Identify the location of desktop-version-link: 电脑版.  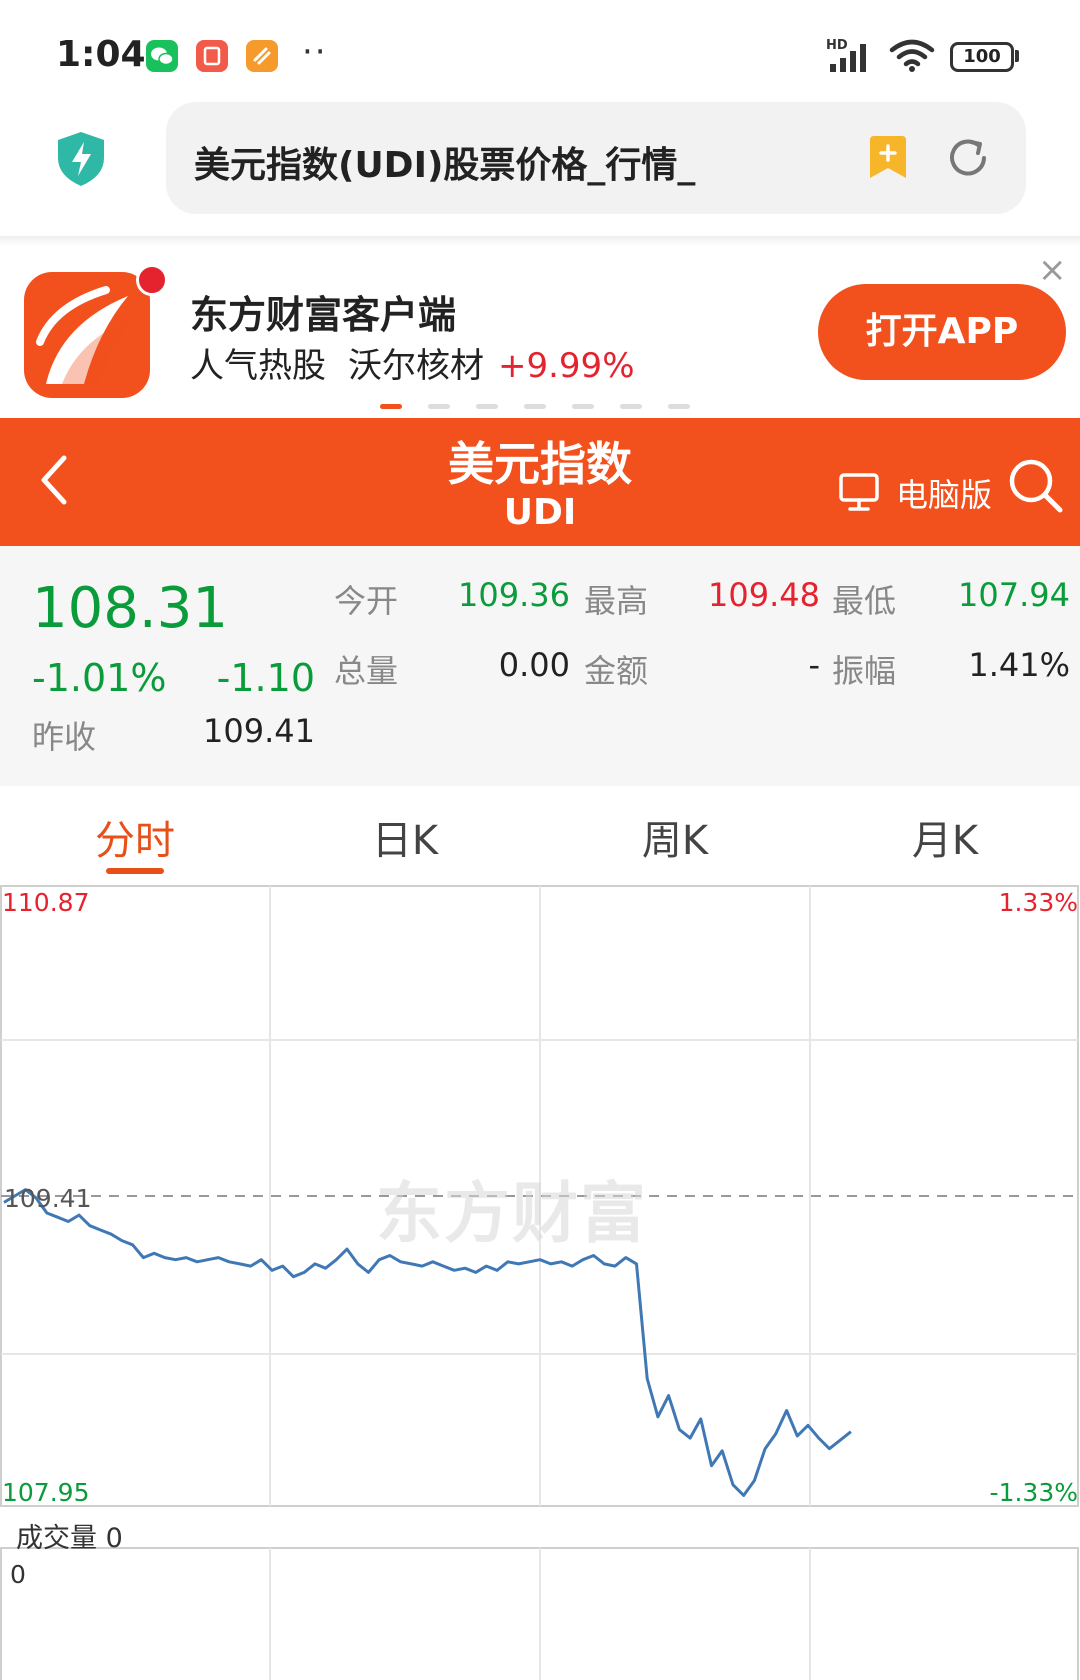
(944, 493).